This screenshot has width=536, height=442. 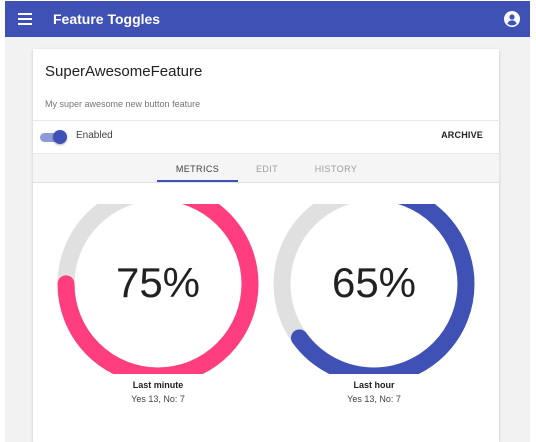 What do you see at coordinates (124, 71) in the screenshot?
I see `feature-name: SuperAwesomeFeature` at bounding box center [124, 71].